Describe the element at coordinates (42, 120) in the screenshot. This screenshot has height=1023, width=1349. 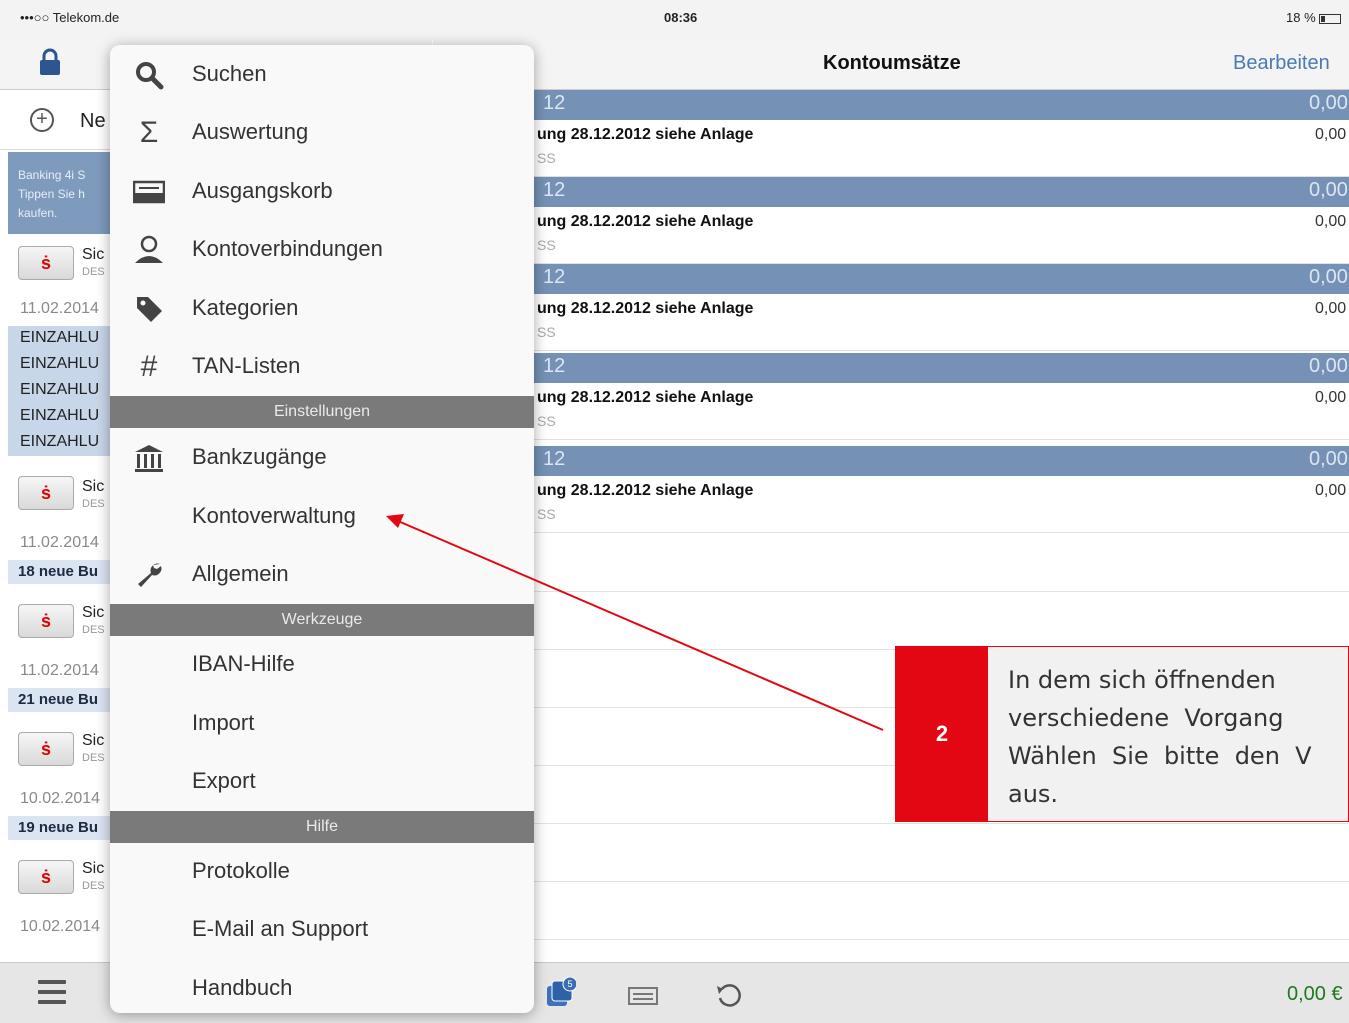
I see `add-circle-icon: +` at that location.